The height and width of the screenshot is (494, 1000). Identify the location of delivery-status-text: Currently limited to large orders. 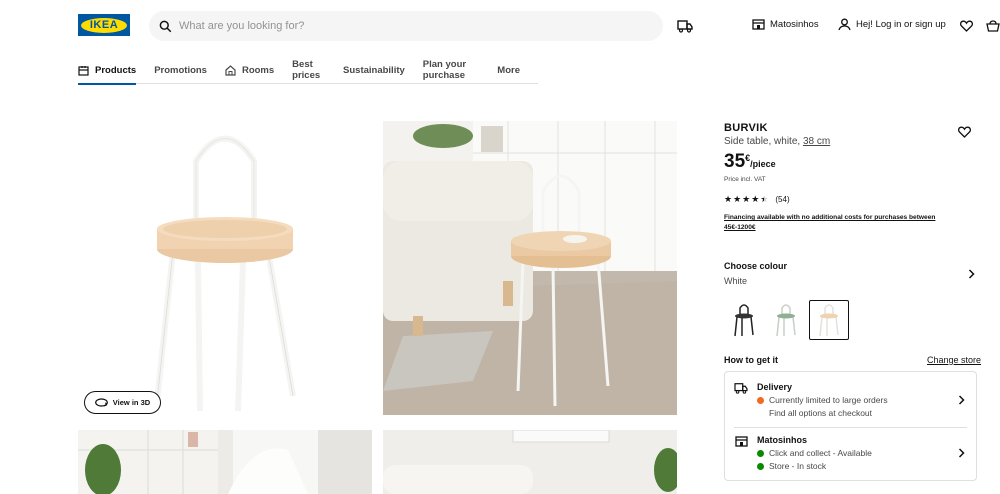
(828, 400).